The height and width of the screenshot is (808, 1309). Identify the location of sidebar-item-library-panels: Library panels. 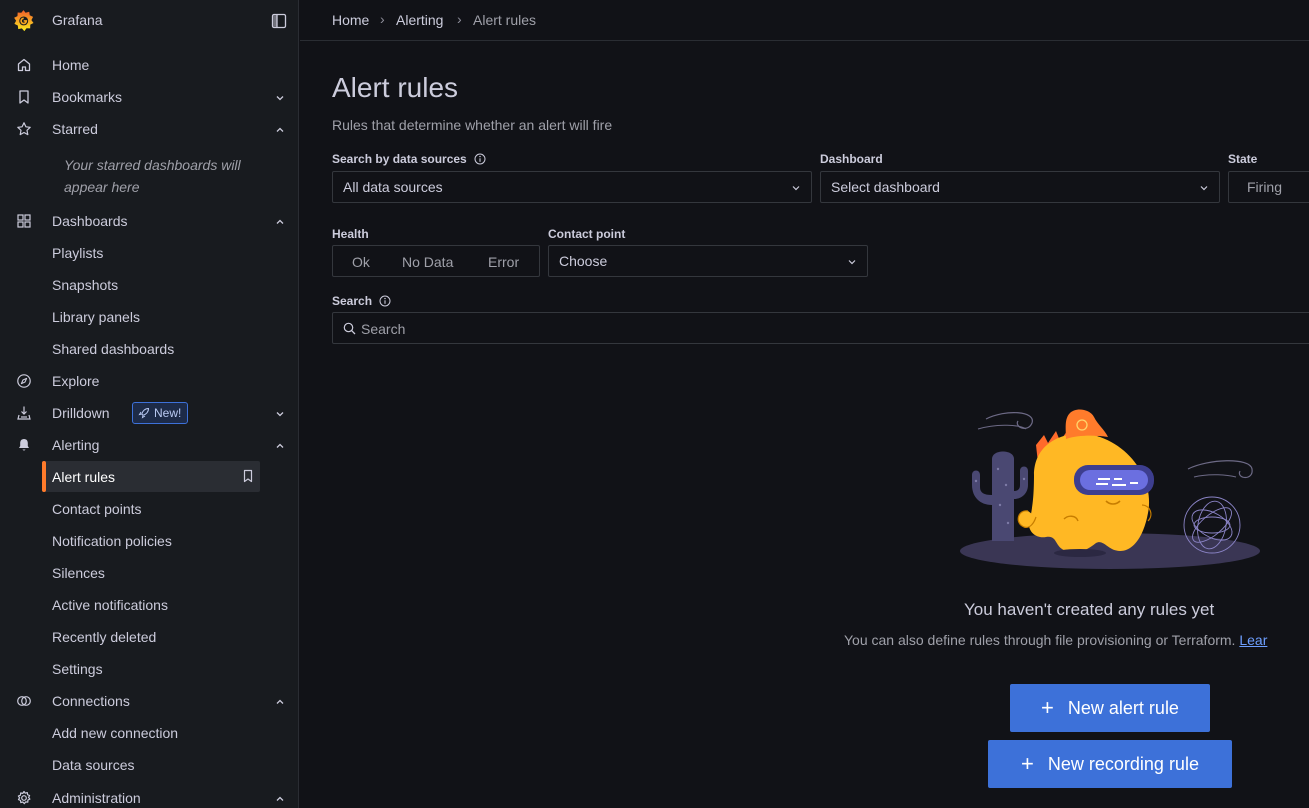
(149, 317).